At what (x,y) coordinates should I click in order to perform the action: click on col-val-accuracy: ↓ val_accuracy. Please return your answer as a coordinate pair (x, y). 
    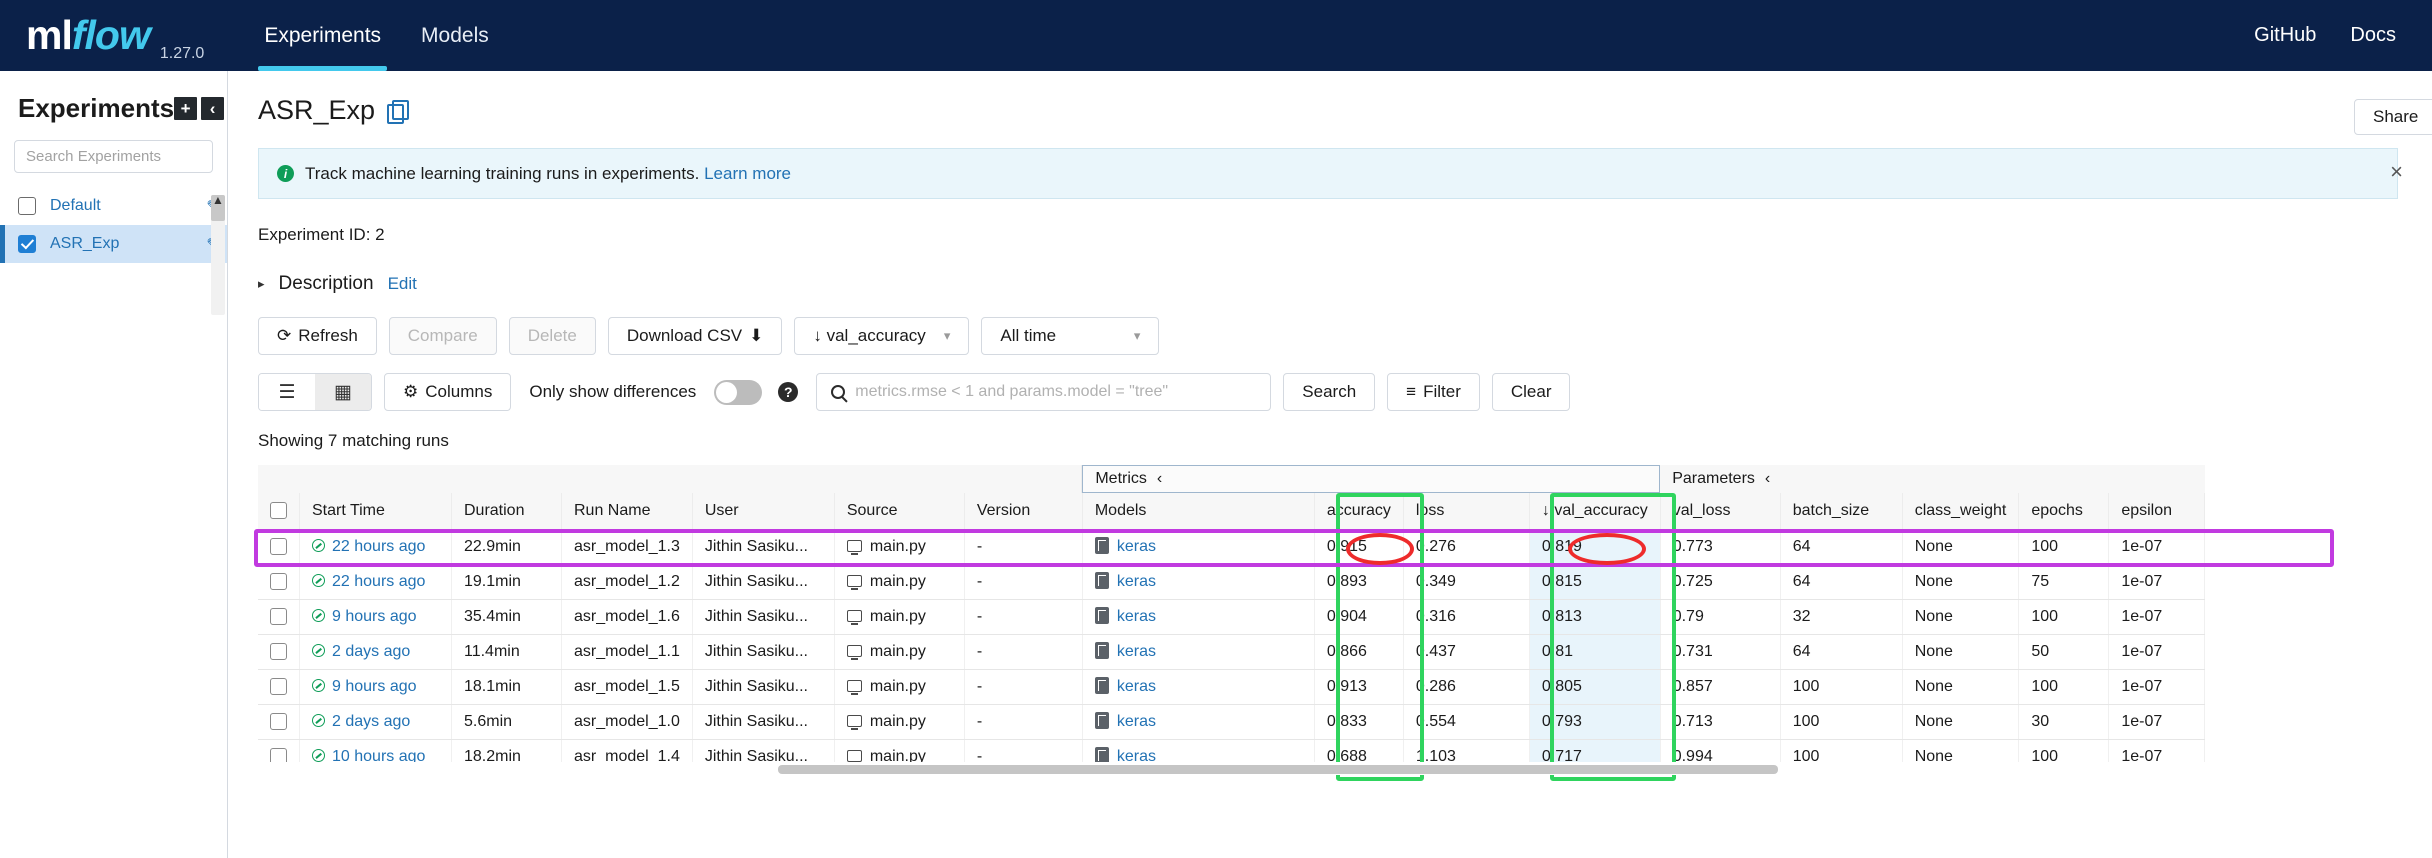
    Looking at the image, I should click on (1595, 511).